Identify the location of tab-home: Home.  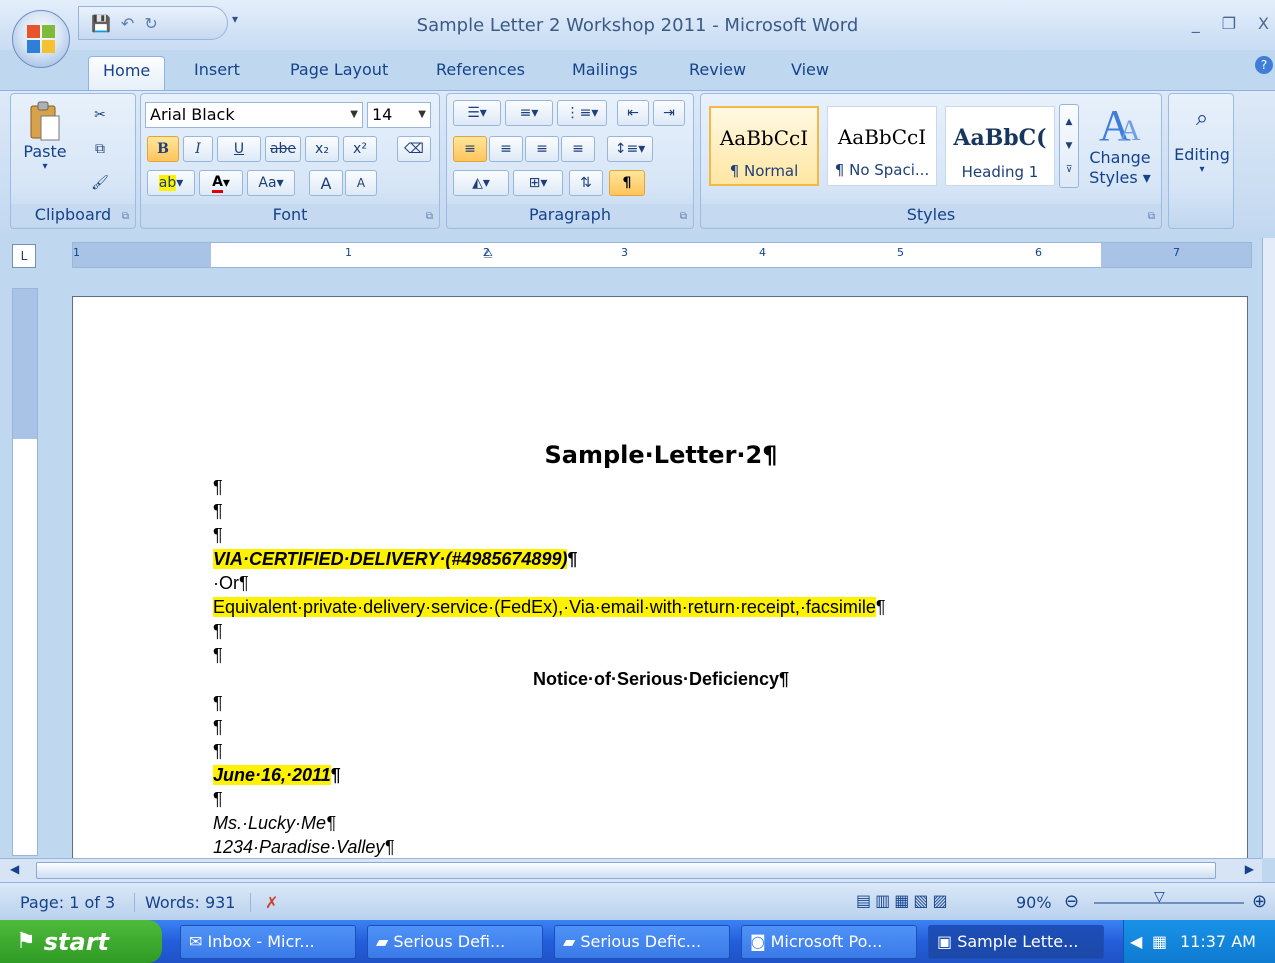
(127, 73).